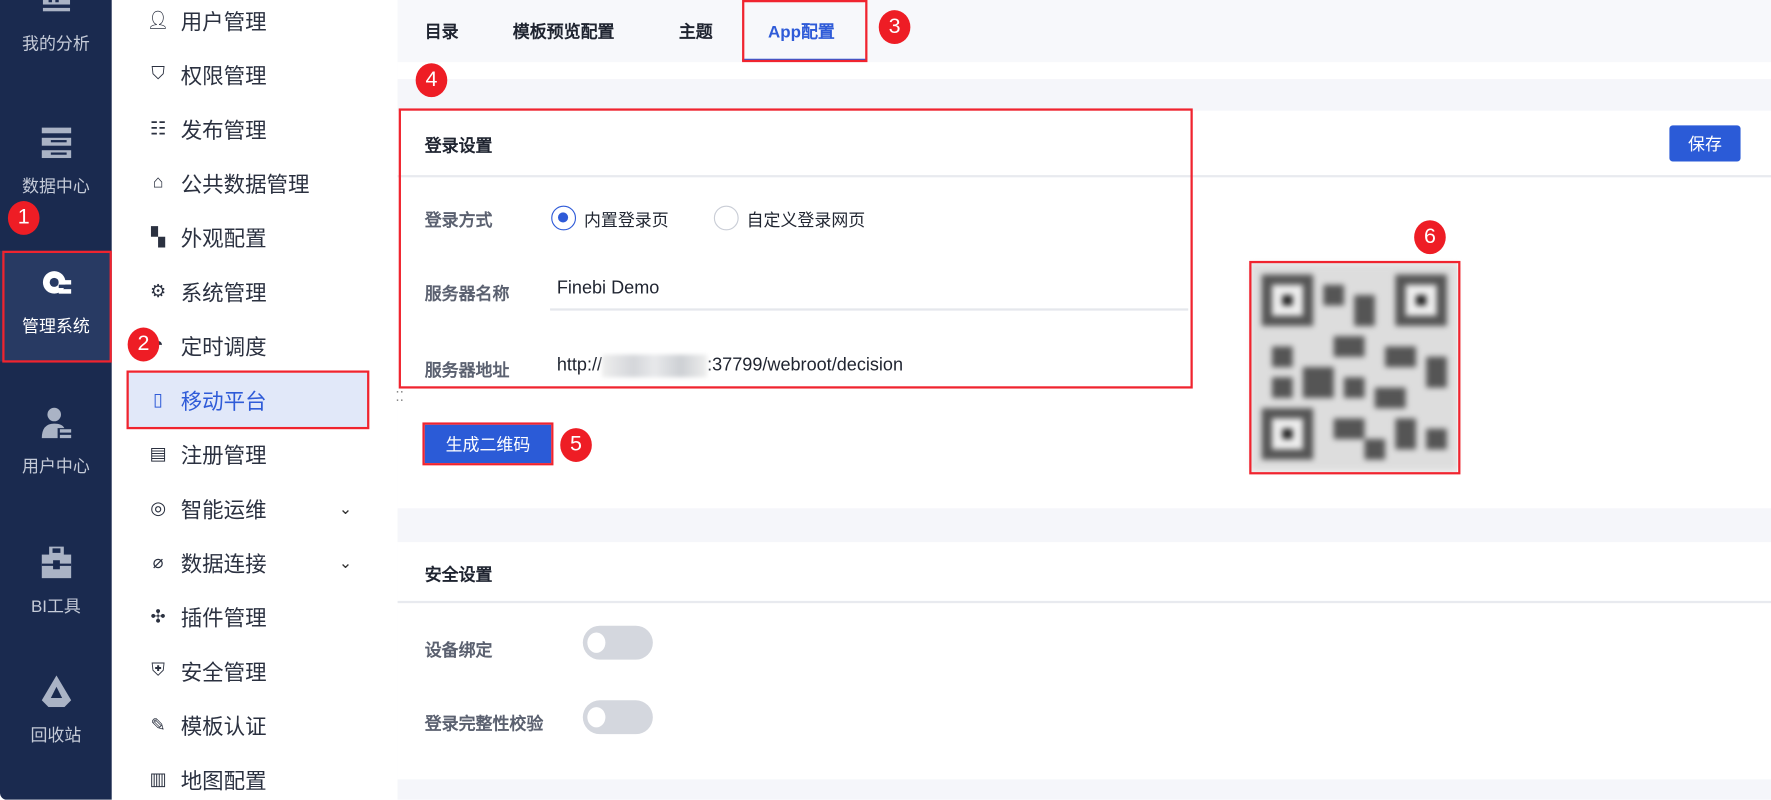 Image resolution: width=1771 pixels, height=800 pixels. Describe the element at coordinates (158, 563) in the screenshot. I see `link-icon: ⌀` at that location.